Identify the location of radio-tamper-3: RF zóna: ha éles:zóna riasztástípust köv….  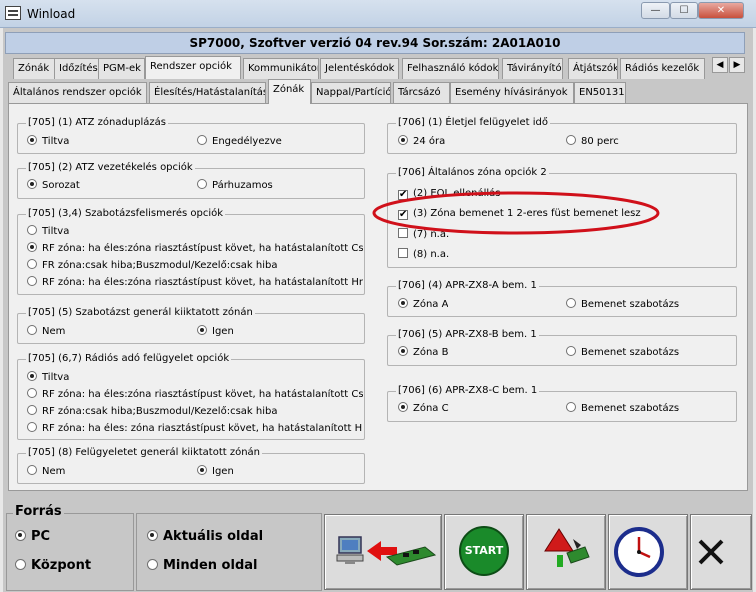
(195, 282).